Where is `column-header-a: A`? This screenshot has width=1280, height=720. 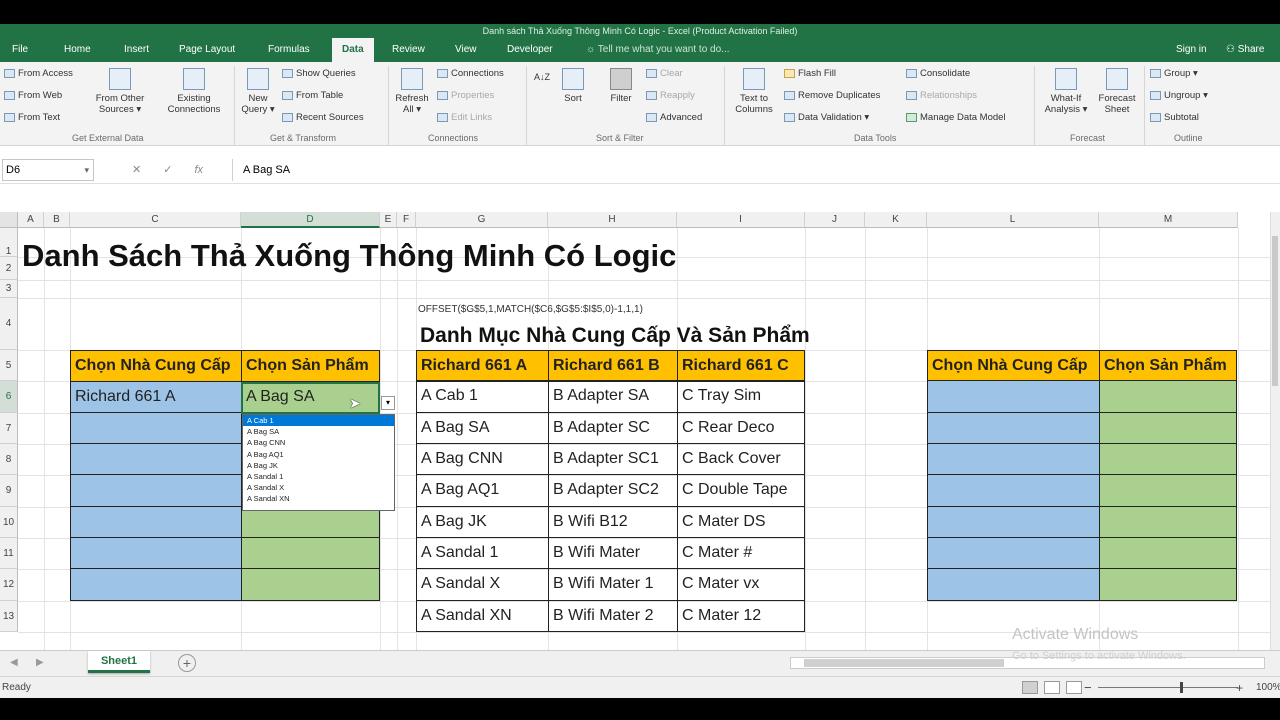 column-header-a: A is located at coordinates (31, 220).